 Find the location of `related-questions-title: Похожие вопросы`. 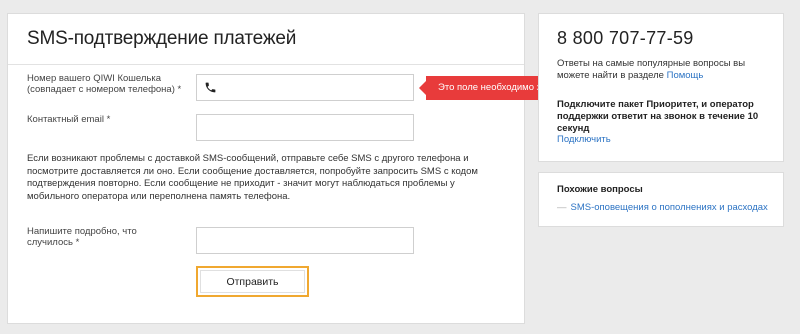

related-questions-title: Похожие вопросы is located at coordinates (600, 189).